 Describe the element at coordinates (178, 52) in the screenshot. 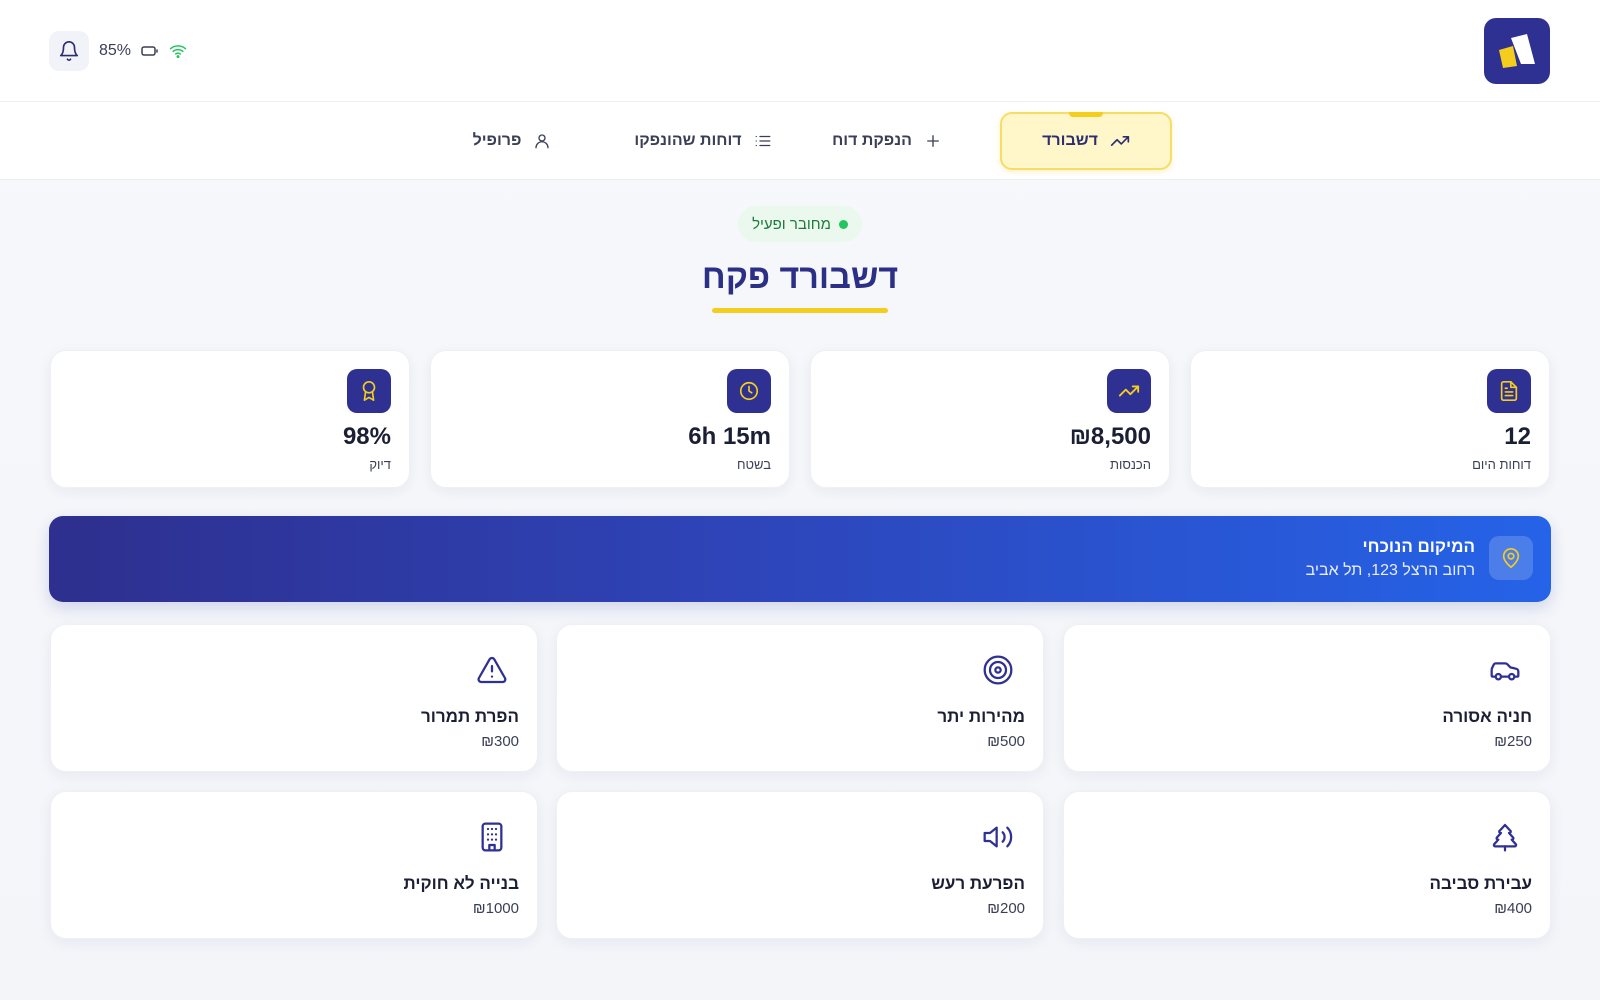

I see `wifi-icon` at that location.